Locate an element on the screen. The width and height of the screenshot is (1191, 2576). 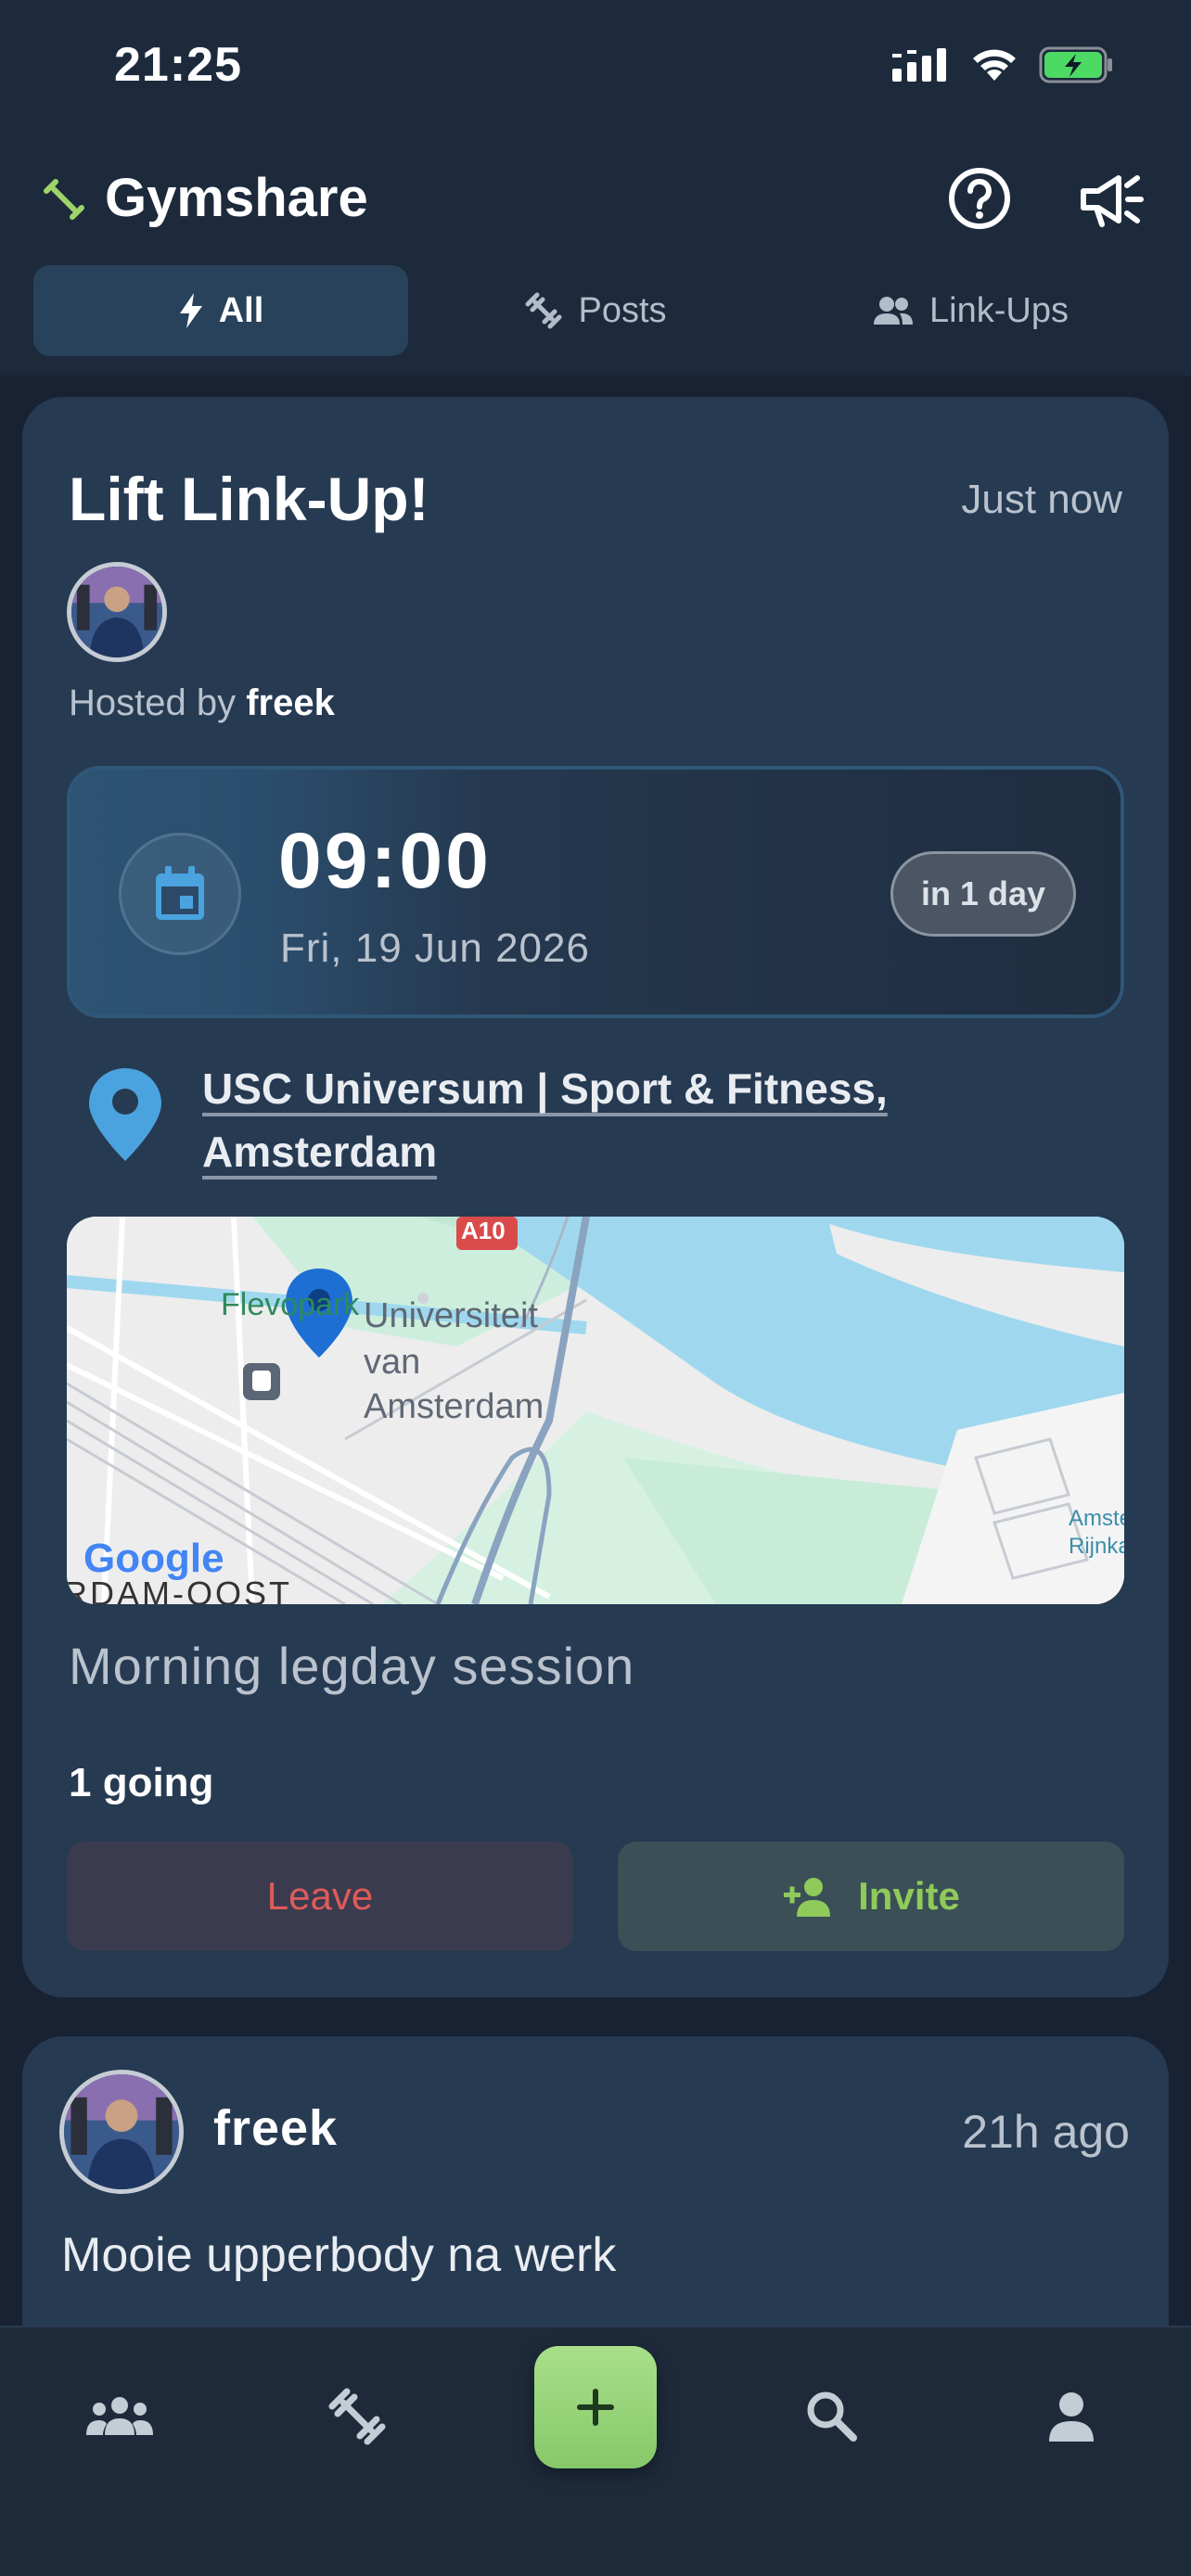
tab-label: Link-Ups is located at coordinates (999, 310).